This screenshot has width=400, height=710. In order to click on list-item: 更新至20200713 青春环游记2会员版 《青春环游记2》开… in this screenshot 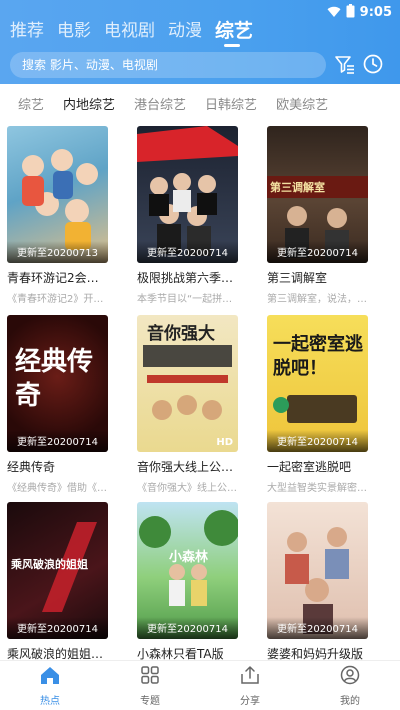, I will do `click(57, 215)`.